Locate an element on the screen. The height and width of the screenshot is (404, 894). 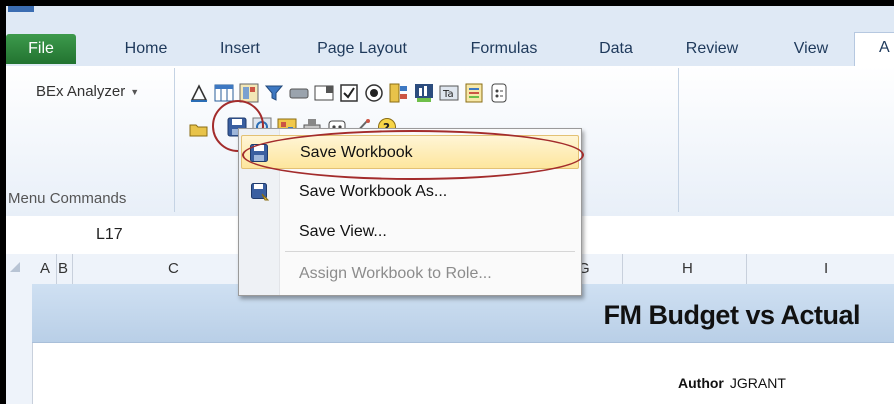
svg-text: Ta is located at coordinates (448, 94).